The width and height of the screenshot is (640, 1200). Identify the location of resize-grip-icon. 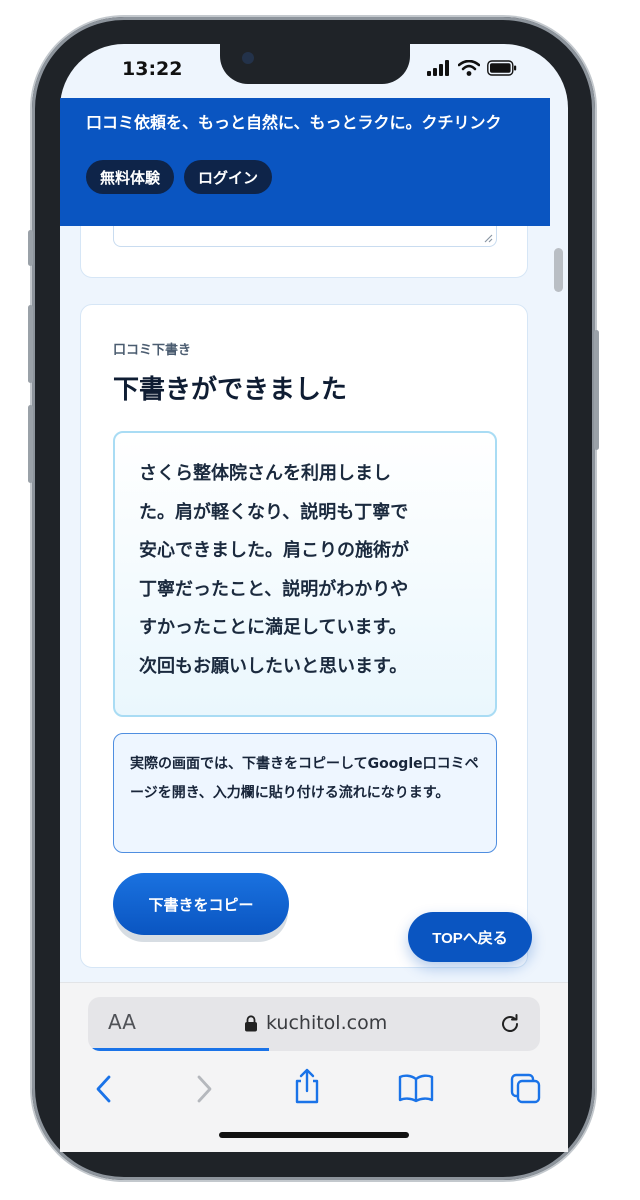
(488, 238).